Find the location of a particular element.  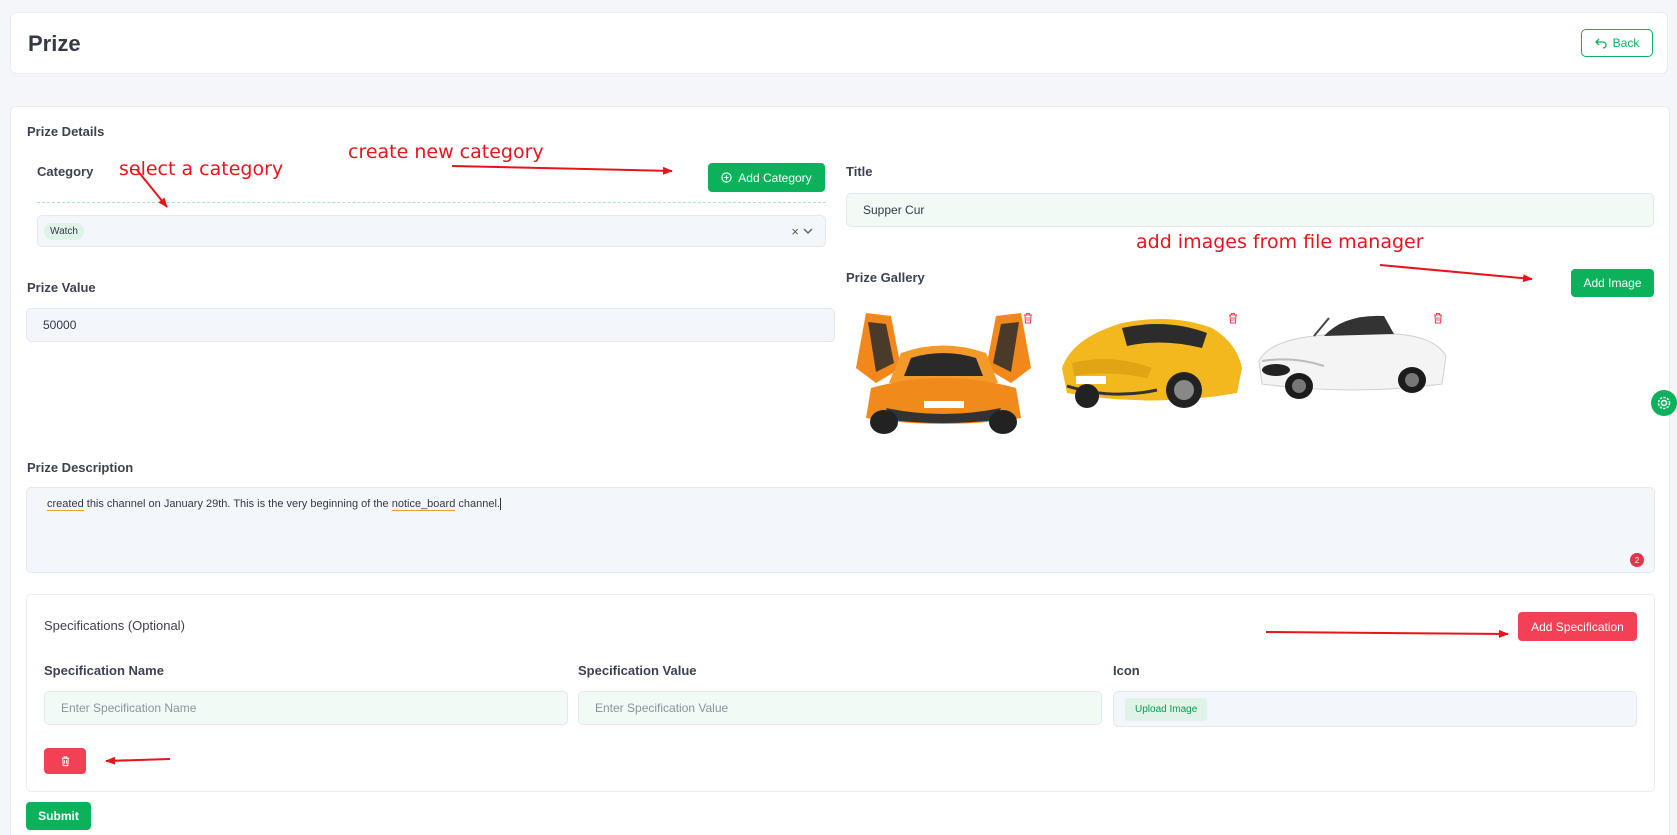

add-image-button: Add Image is located at coordinates (1612, 283).